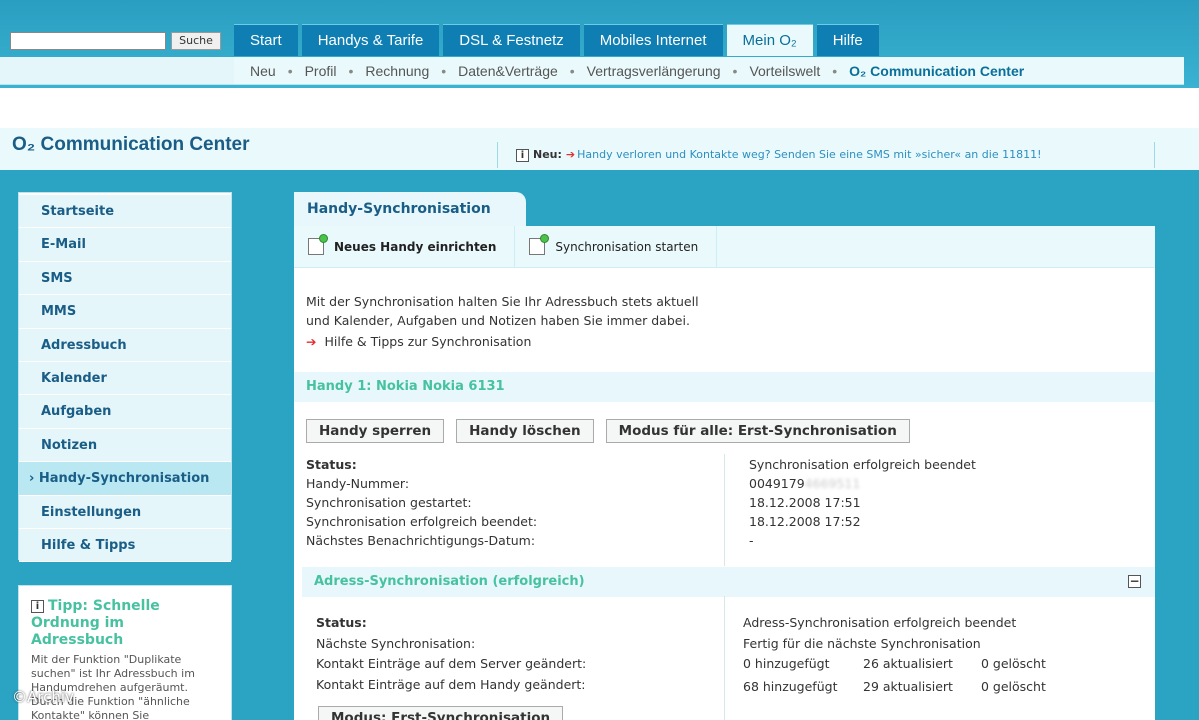 This screenshot has height=720, width=1199. What do you see at coordinates (451, 684) in the screenshot?
I see `handy-changes-label: Kontakt Einträge auf dem Handy geändert:` at bounding box center [451, 684].